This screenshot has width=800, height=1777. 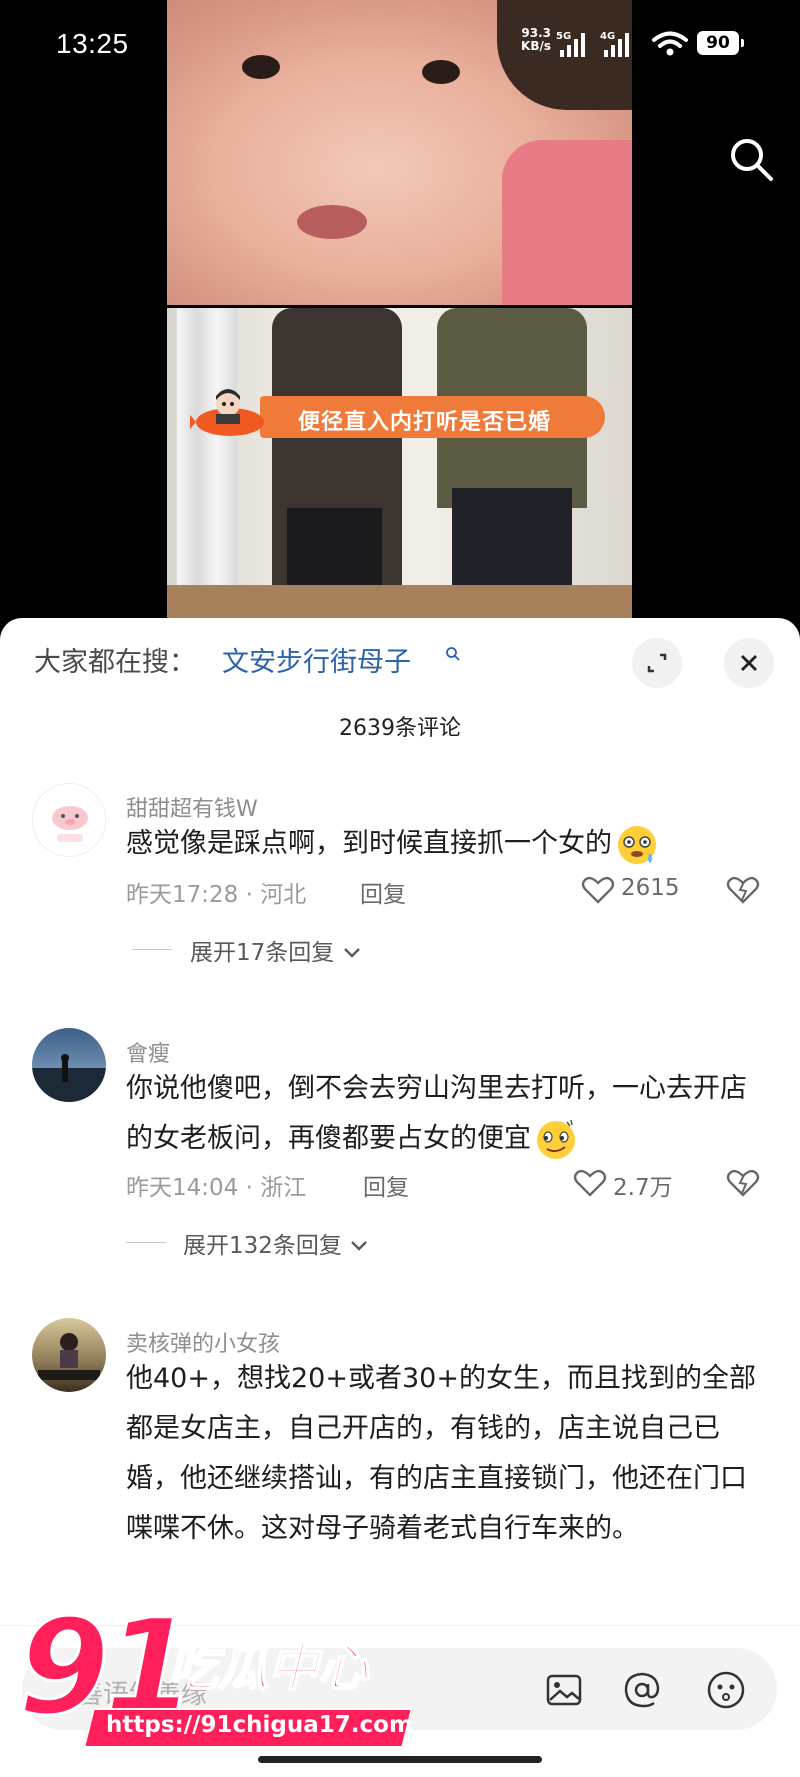 I want to click on watermark-url: https://91chigua17.com, so click(x=259, y=1725).